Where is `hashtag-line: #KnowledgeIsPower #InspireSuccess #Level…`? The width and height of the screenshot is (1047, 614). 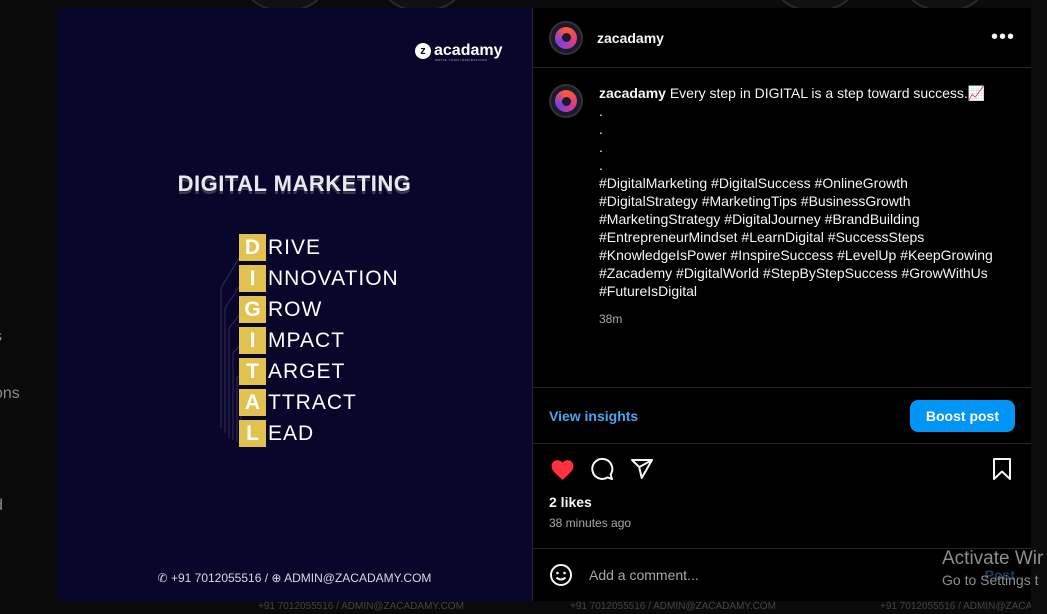
hashtag-line: #KnowledgeIsPower #InspireSuccess #Level… is located at coordinates (804, 255).